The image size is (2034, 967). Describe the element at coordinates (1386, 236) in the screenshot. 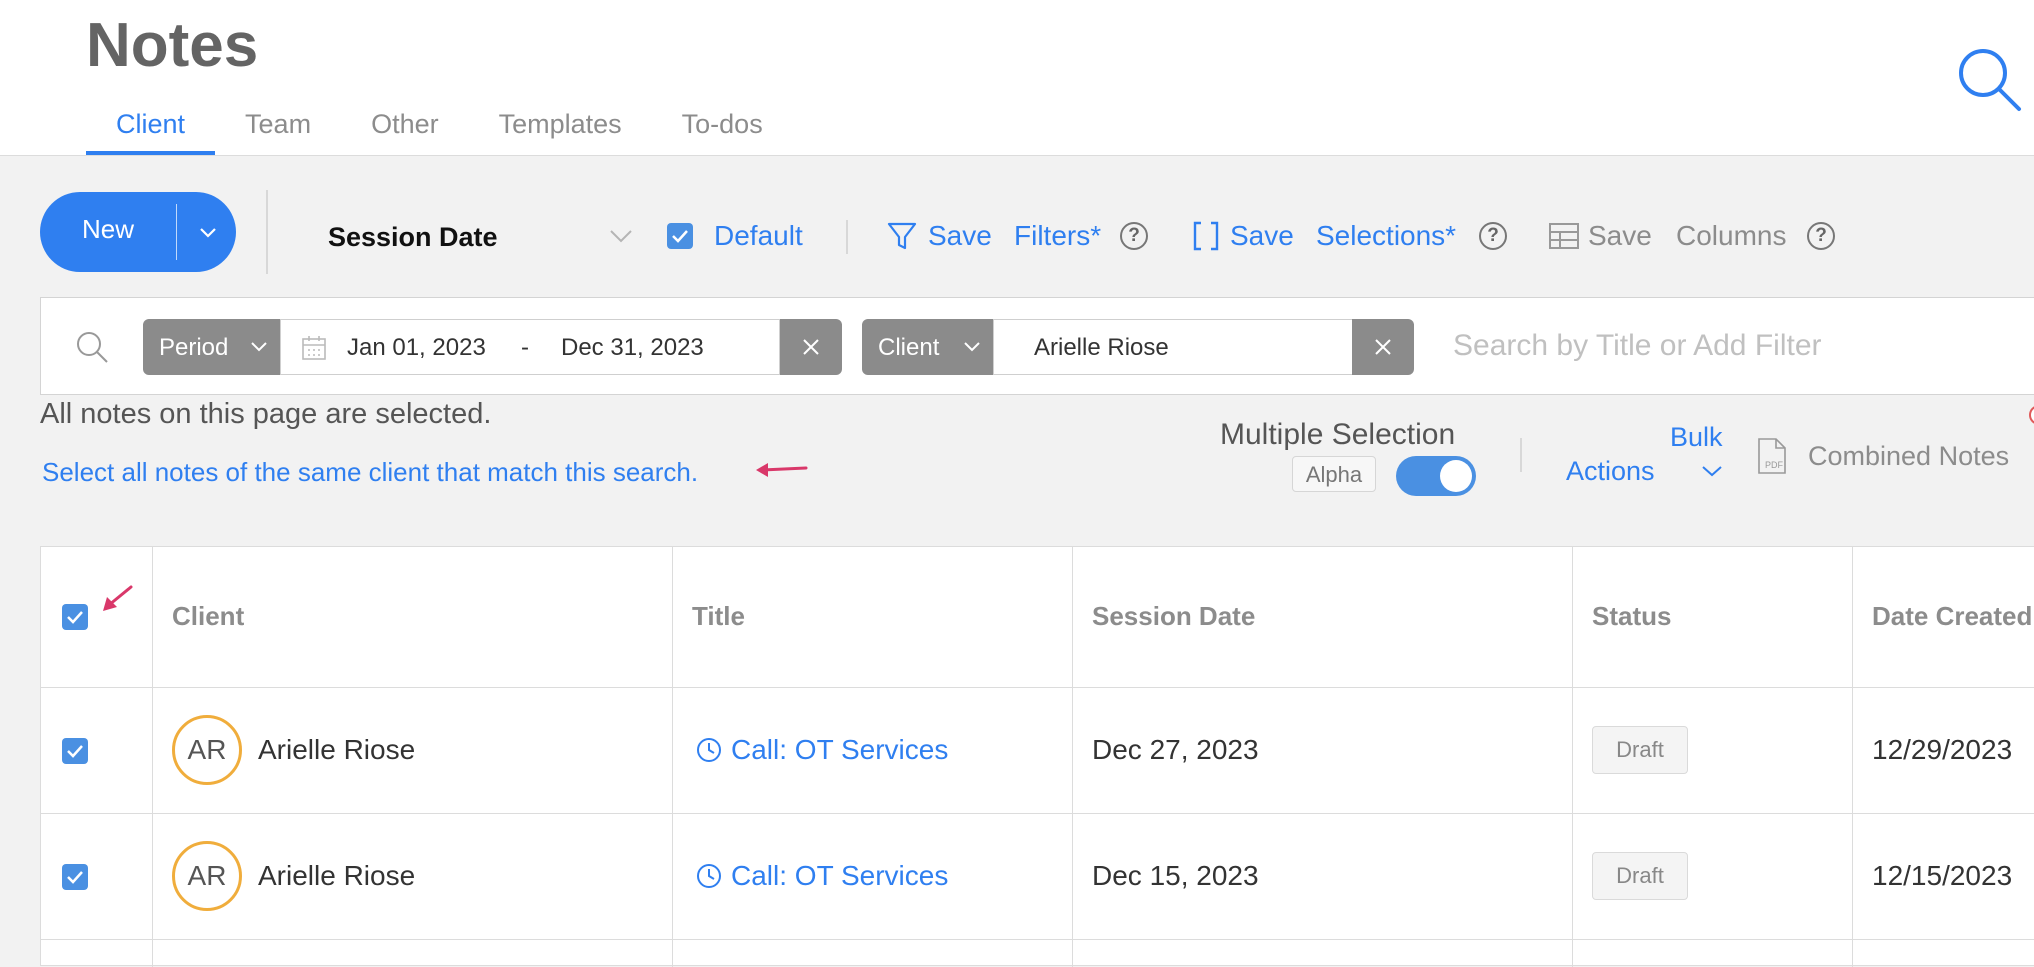

I see `save-selections-label: Selections*` at that location.